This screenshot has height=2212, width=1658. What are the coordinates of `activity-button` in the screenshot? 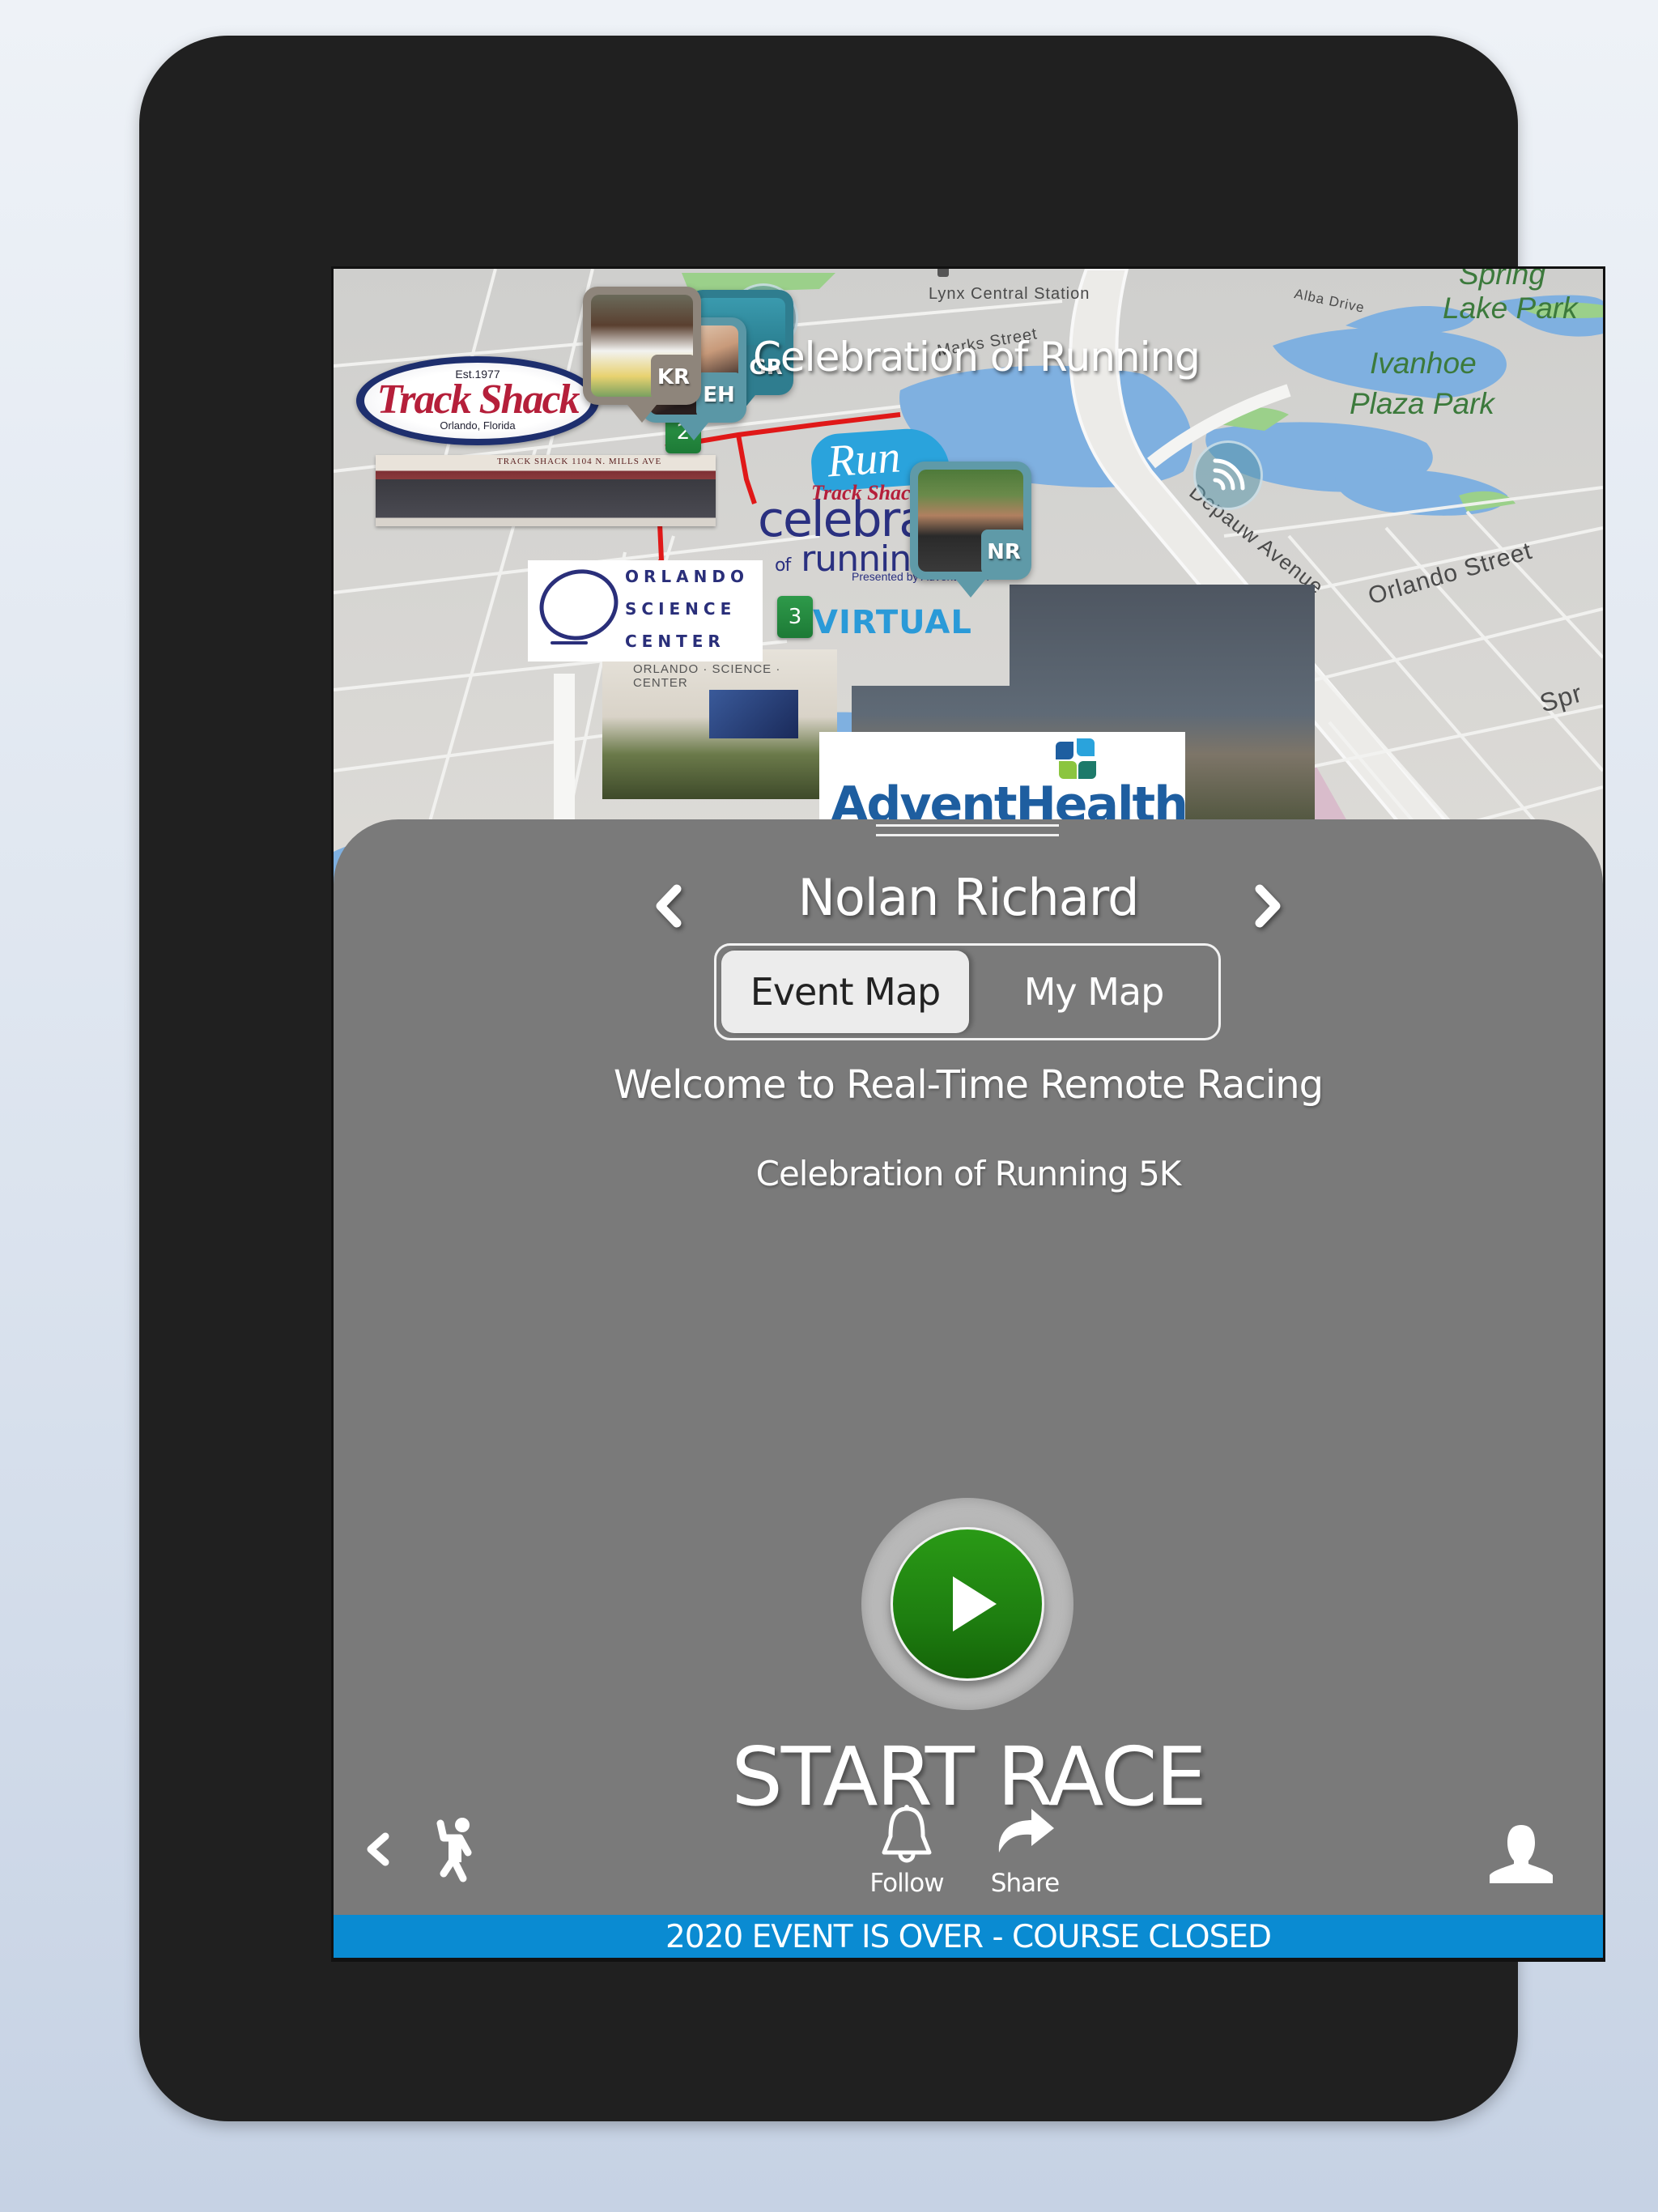 It's located at (457, 1850).